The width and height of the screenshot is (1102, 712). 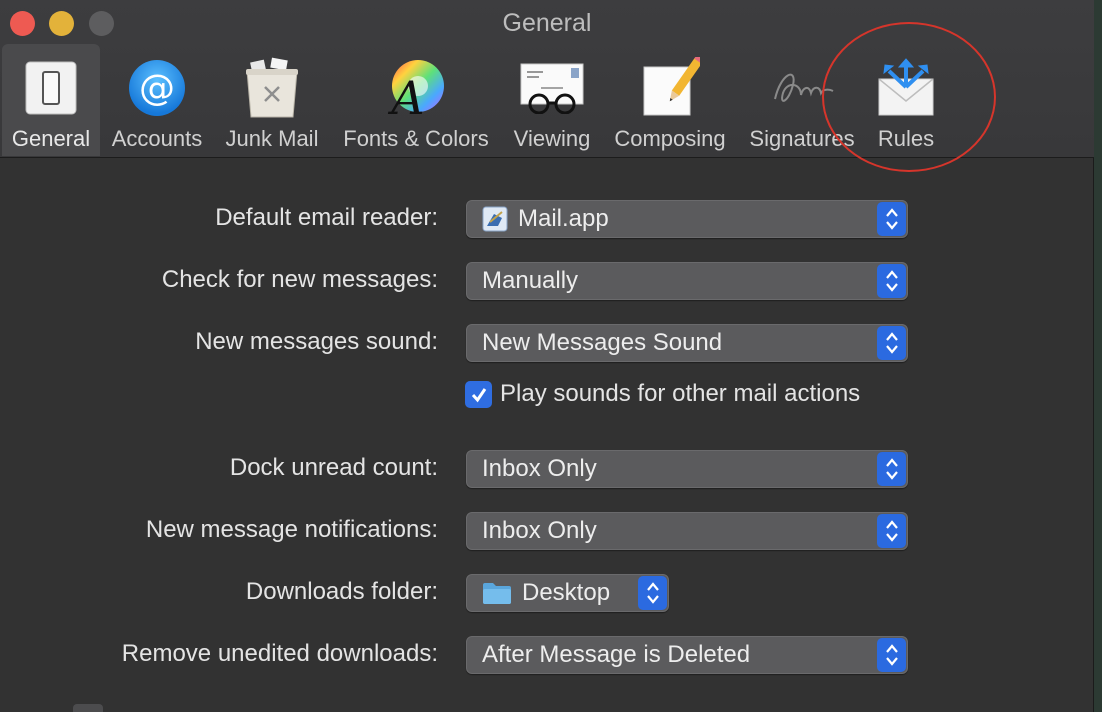 What do you see at coordinates (687, 531) in the screenshot?
I see `notifications-popup: Inbox Only` at bounding box center [687, 531].